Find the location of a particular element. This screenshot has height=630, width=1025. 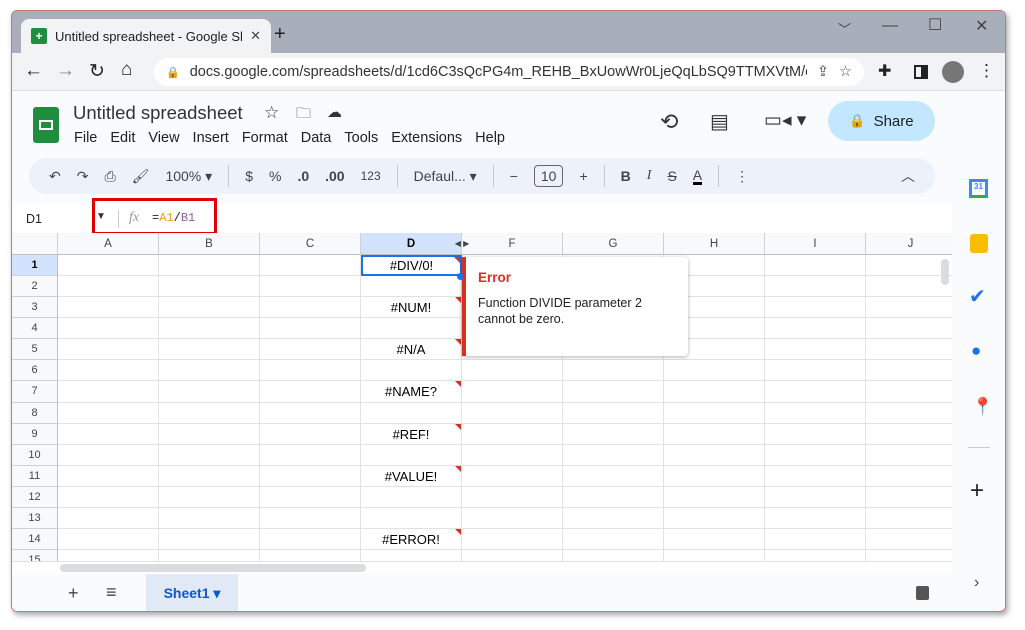

cell-a1 is located at coordinates (108, 266).